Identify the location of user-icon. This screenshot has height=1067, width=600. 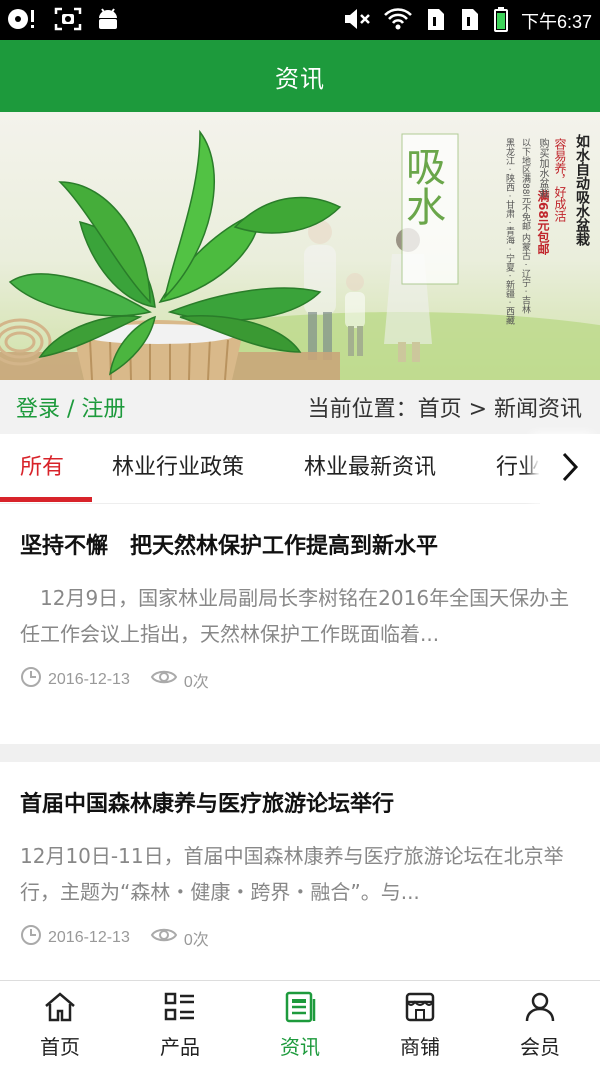
(540, 1009).